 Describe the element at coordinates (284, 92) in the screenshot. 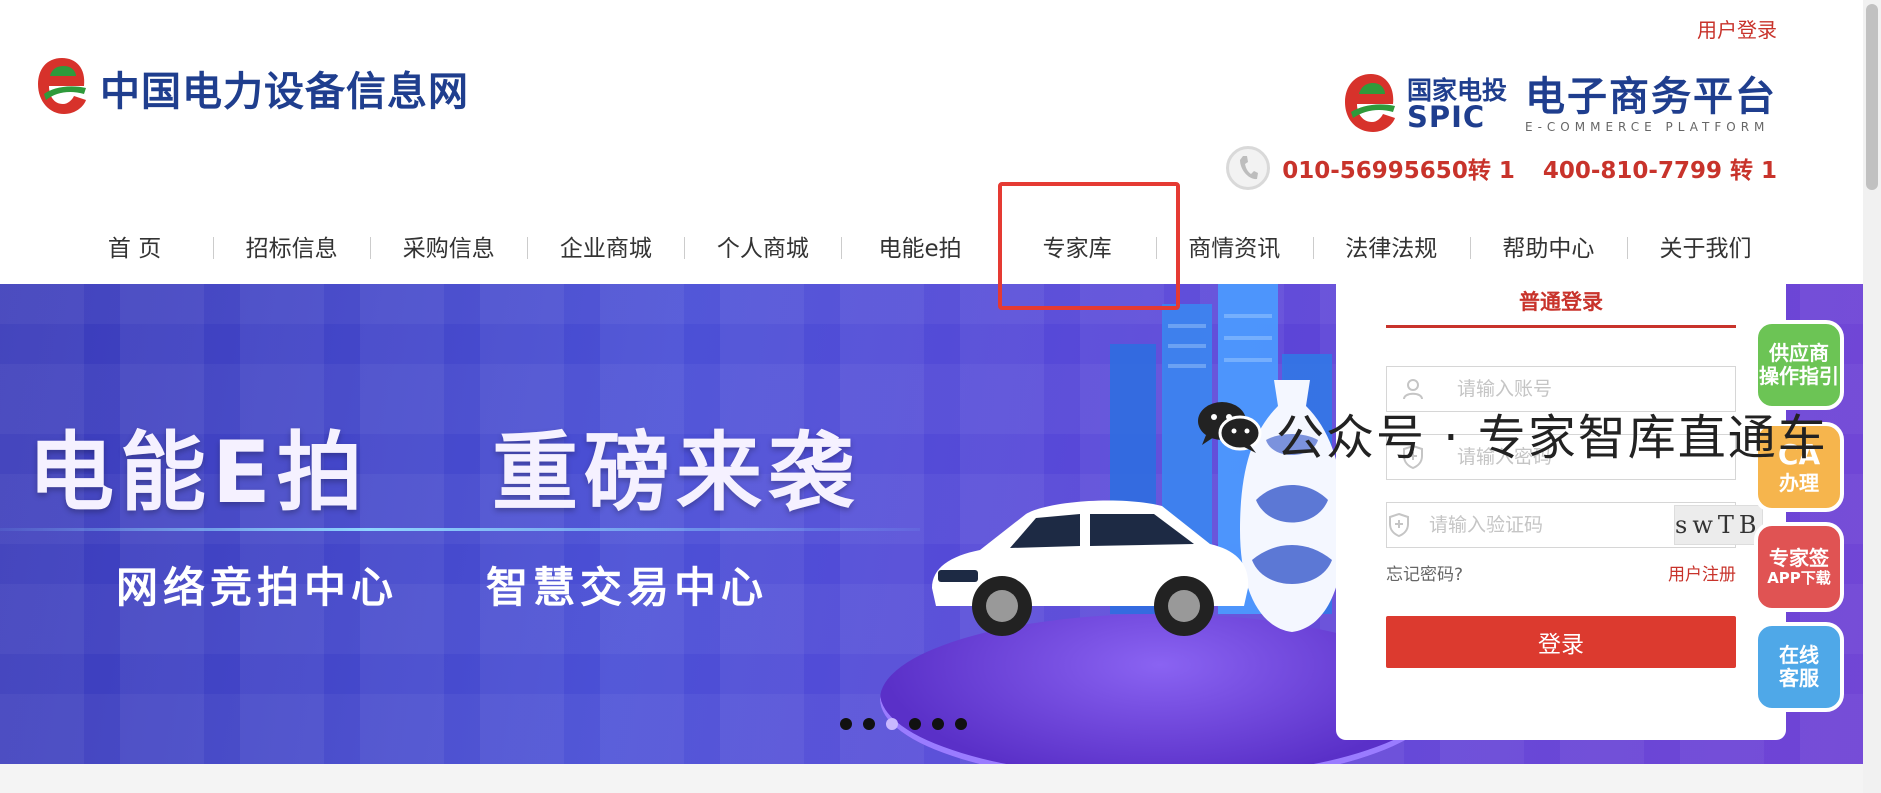

I see `site-title: 中国电力设备信息网` at that location.